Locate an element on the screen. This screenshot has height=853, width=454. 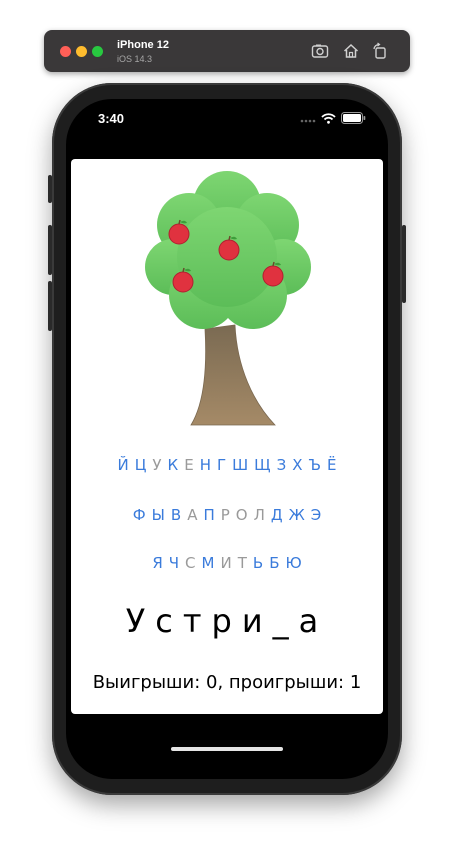
letter-key: В is located at coordinates (176, 515).